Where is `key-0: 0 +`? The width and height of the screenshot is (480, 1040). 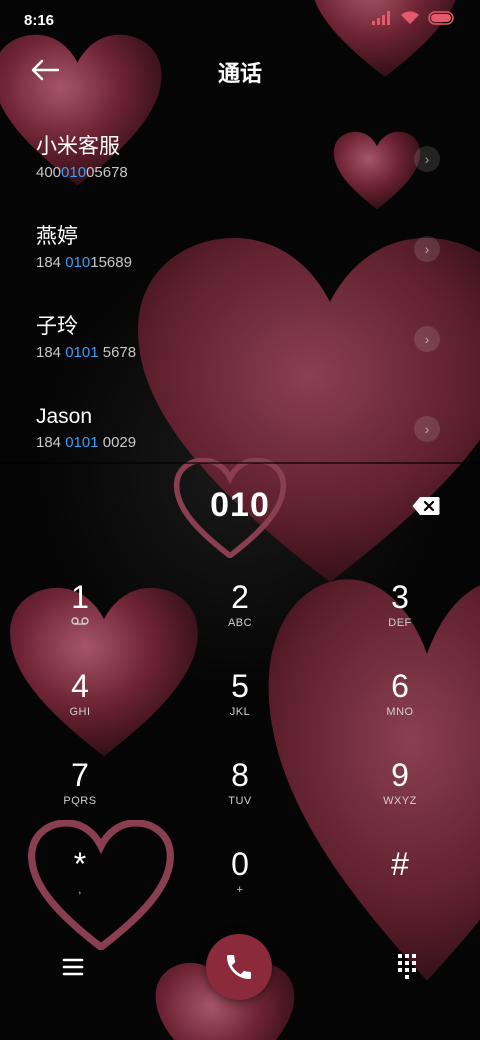 key-0: 0 + is located at coordinates (240, 881).